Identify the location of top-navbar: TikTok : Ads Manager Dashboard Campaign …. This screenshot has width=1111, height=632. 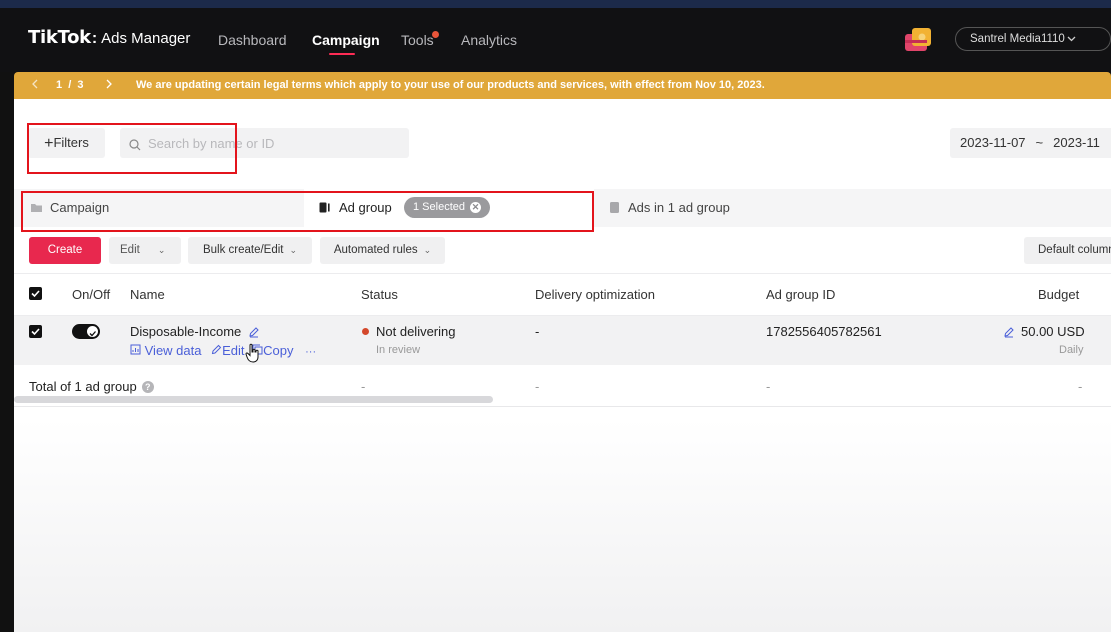
(555, 40).